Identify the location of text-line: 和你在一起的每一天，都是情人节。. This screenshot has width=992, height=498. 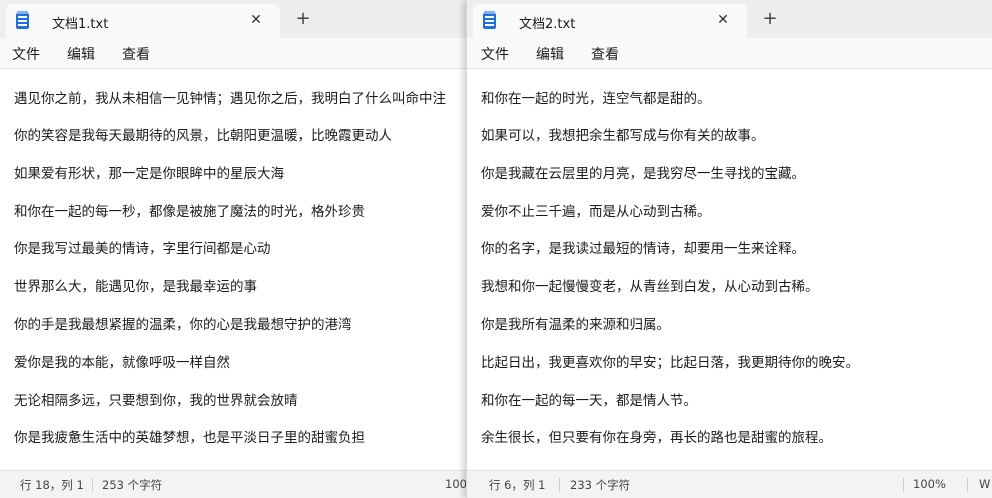
(589, 401).